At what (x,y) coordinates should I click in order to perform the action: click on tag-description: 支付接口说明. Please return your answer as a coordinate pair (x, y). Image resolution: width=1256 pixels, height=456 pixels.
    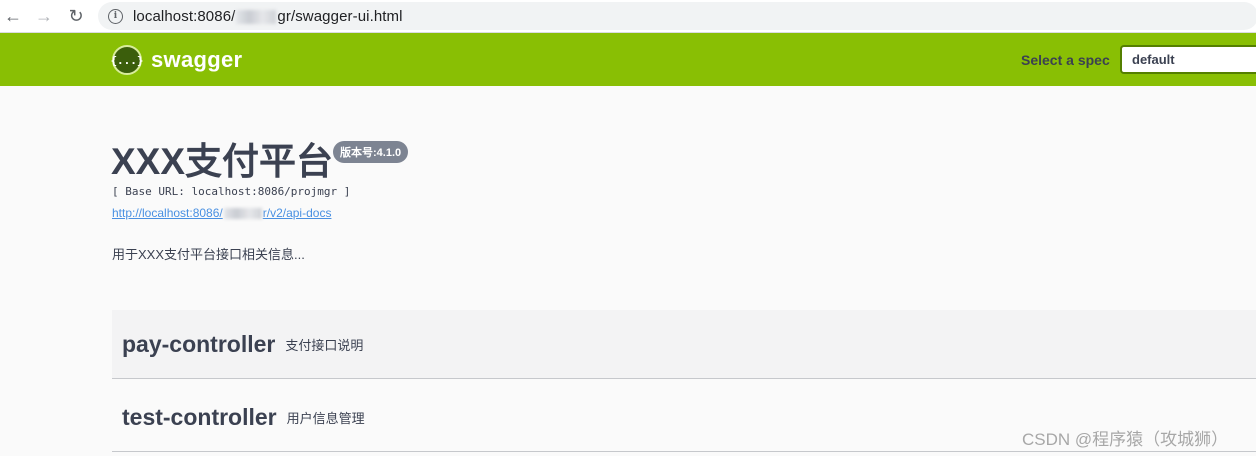
    Looking at the image, I should click on (324, 345).